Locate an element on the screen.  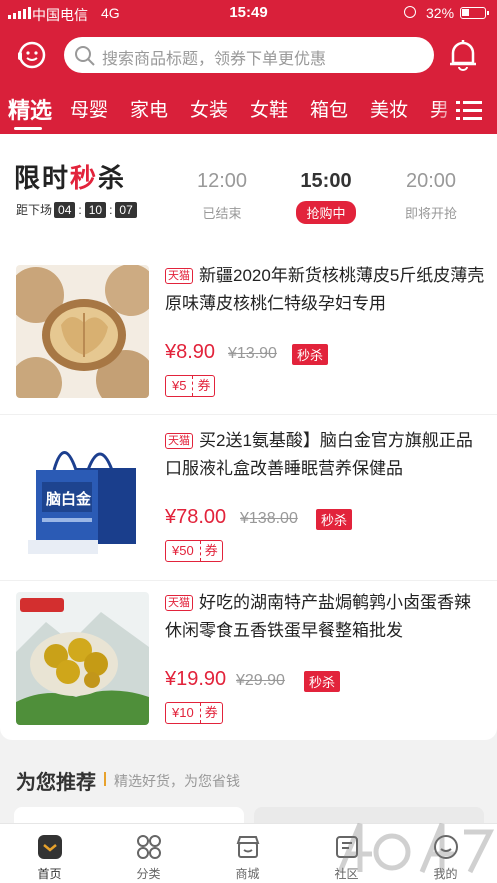
flash-title-highlight: 秒 is located at coordinates (84, 178).